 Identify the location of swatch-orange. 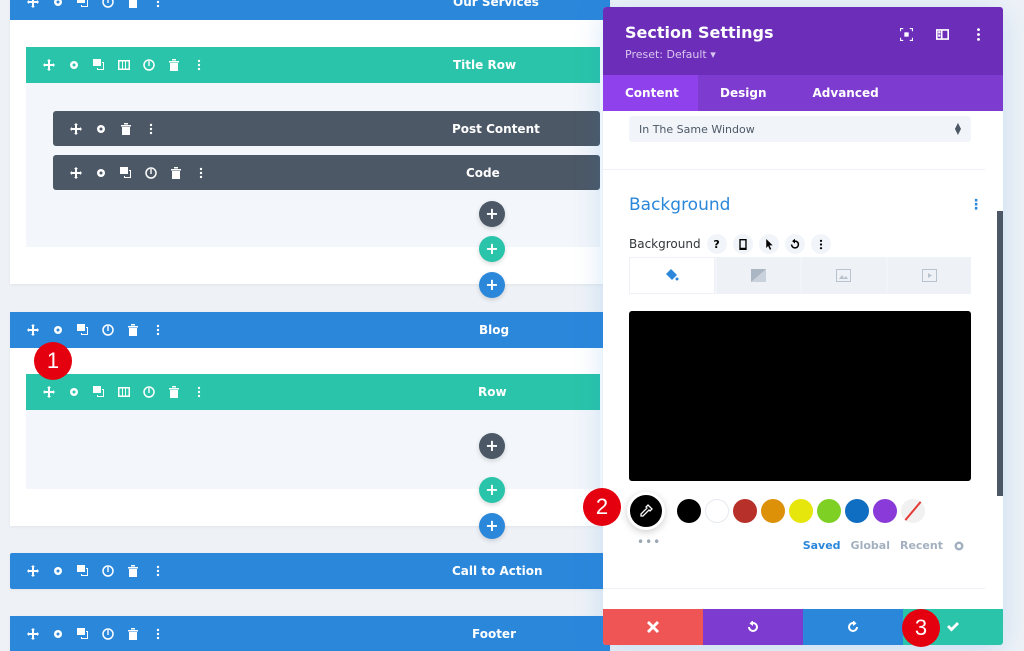
(773, 511).